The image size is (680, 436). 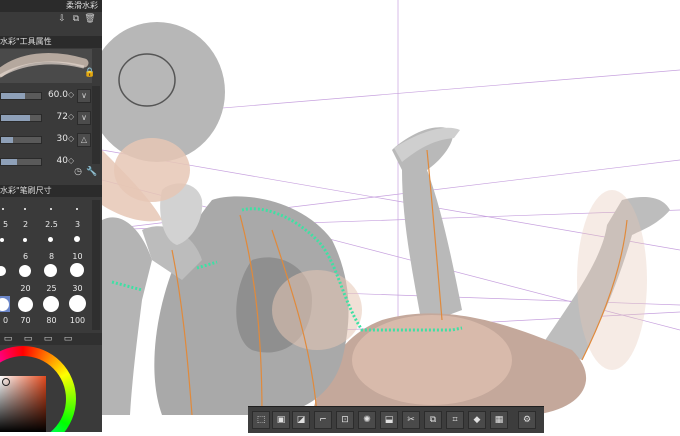 I want to click on copy-paste-icon: ⧉, so click(x=433, y=420).